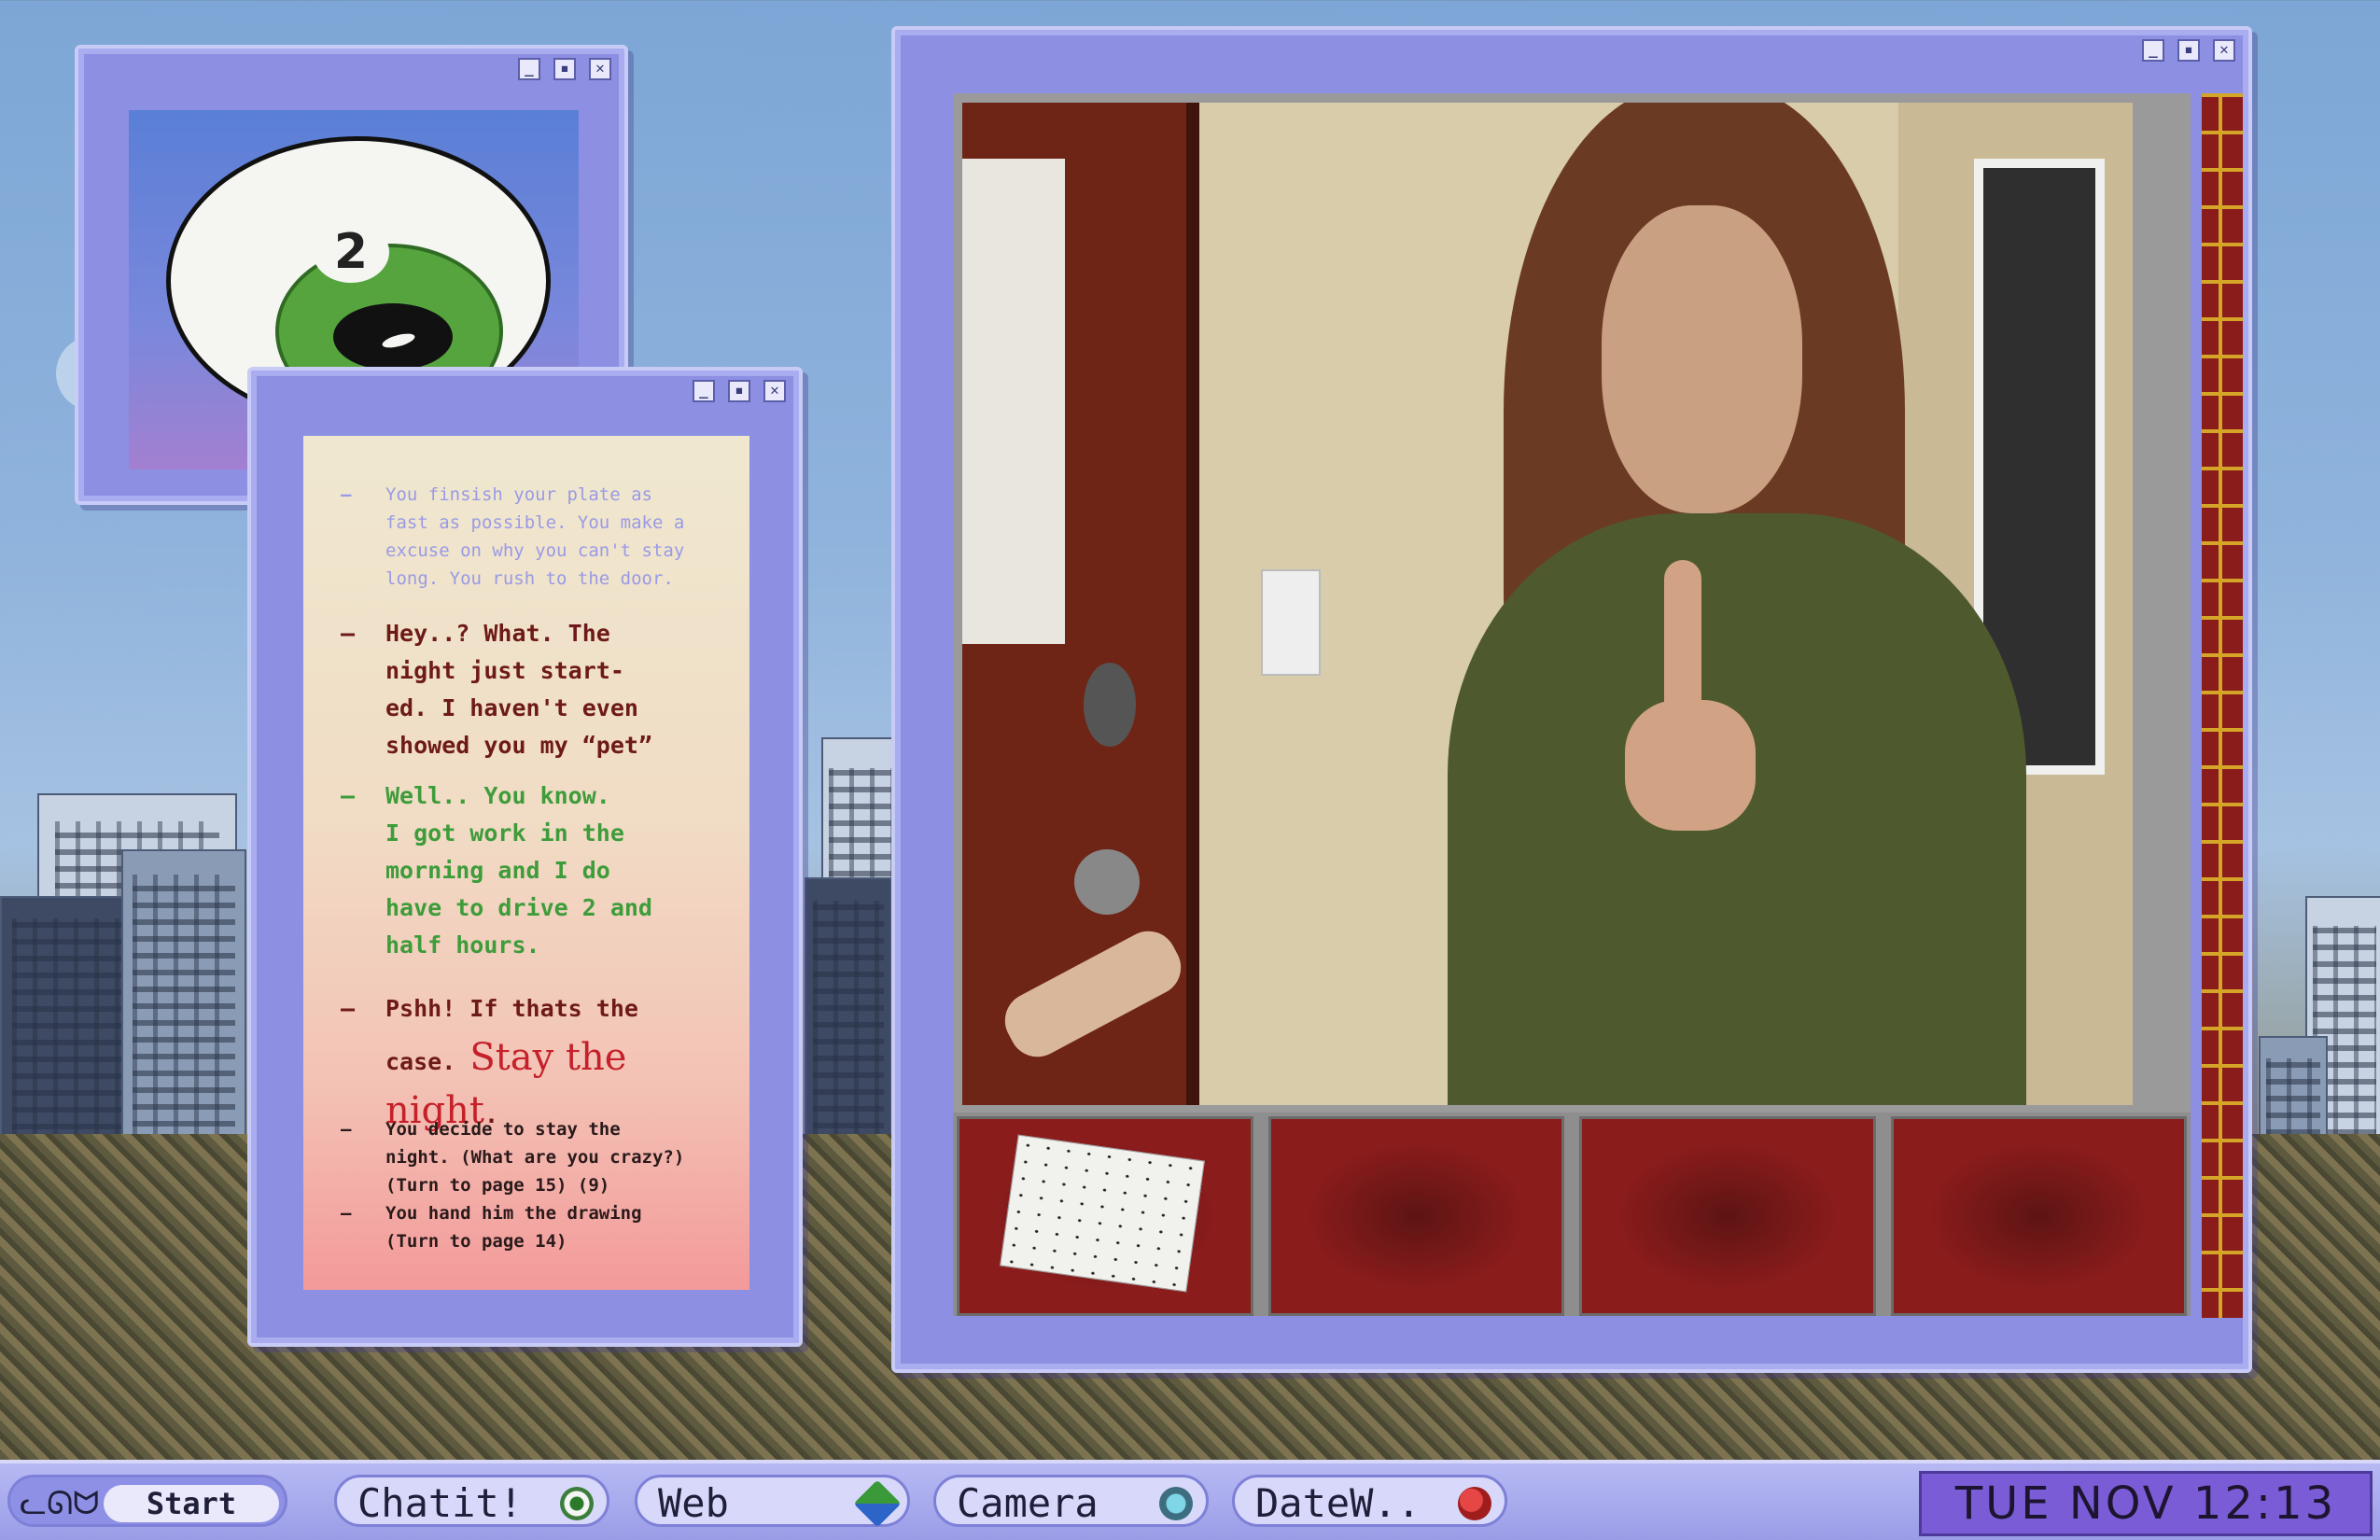 This screenshot has width=2380, height=1540. Describe the element at coordinates (1338, 1503) in the screenshot. I see `datew-label: DateW..` at that location.